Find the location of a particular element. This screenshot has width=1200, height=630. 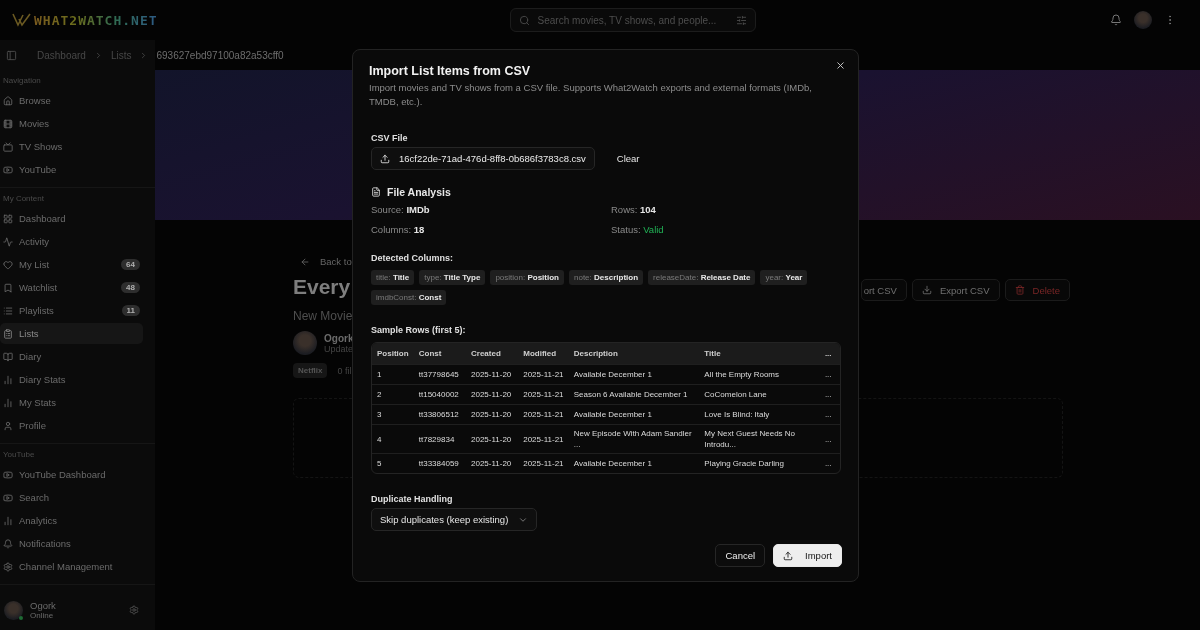

sidebar-item: Watchlist 48 is located at coordinates (71, 287).